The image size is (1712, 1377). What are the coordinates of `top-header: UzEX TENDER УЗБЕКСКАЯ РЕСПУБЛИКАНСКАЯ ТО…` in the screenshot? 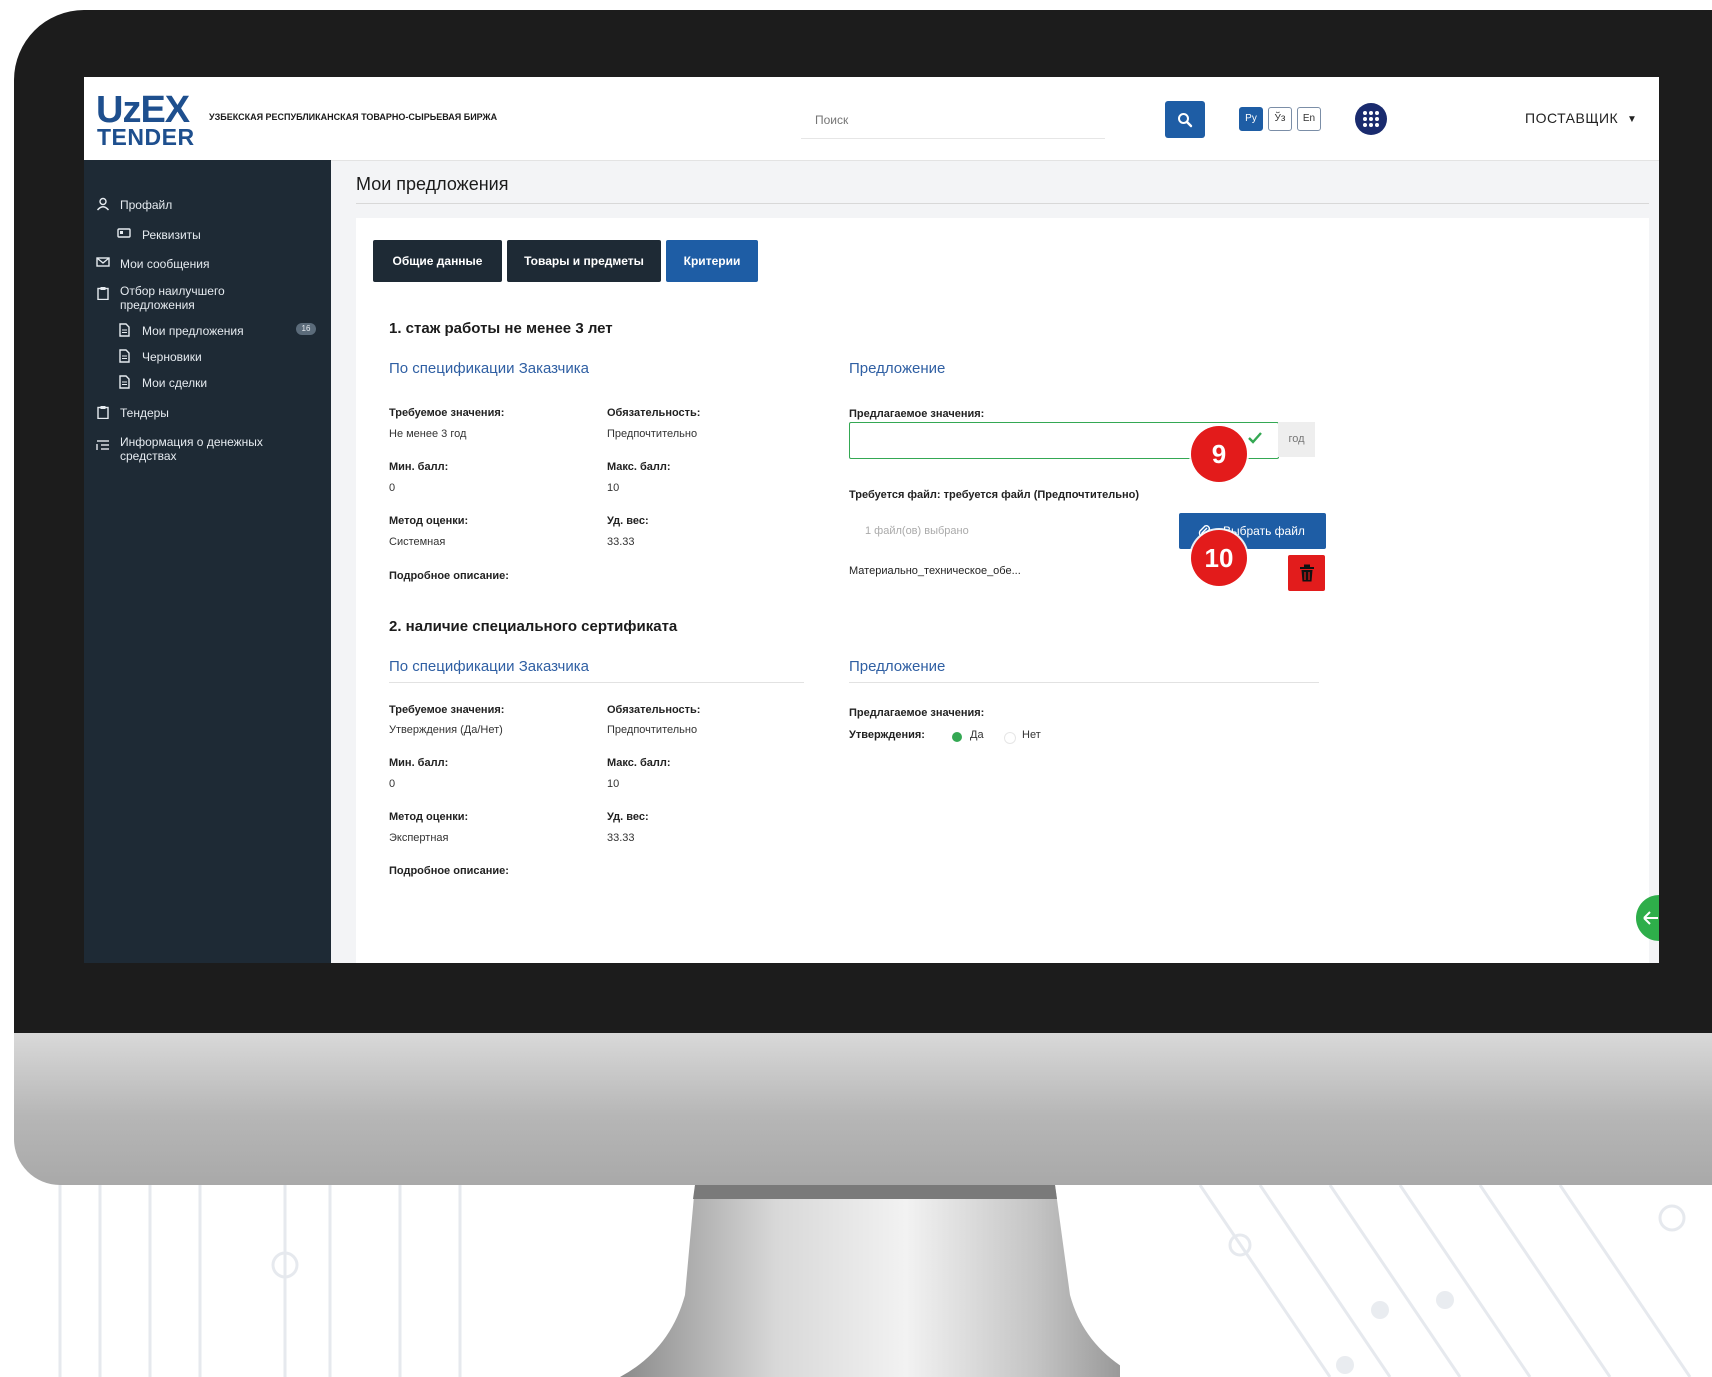 It's located at (871, 119).